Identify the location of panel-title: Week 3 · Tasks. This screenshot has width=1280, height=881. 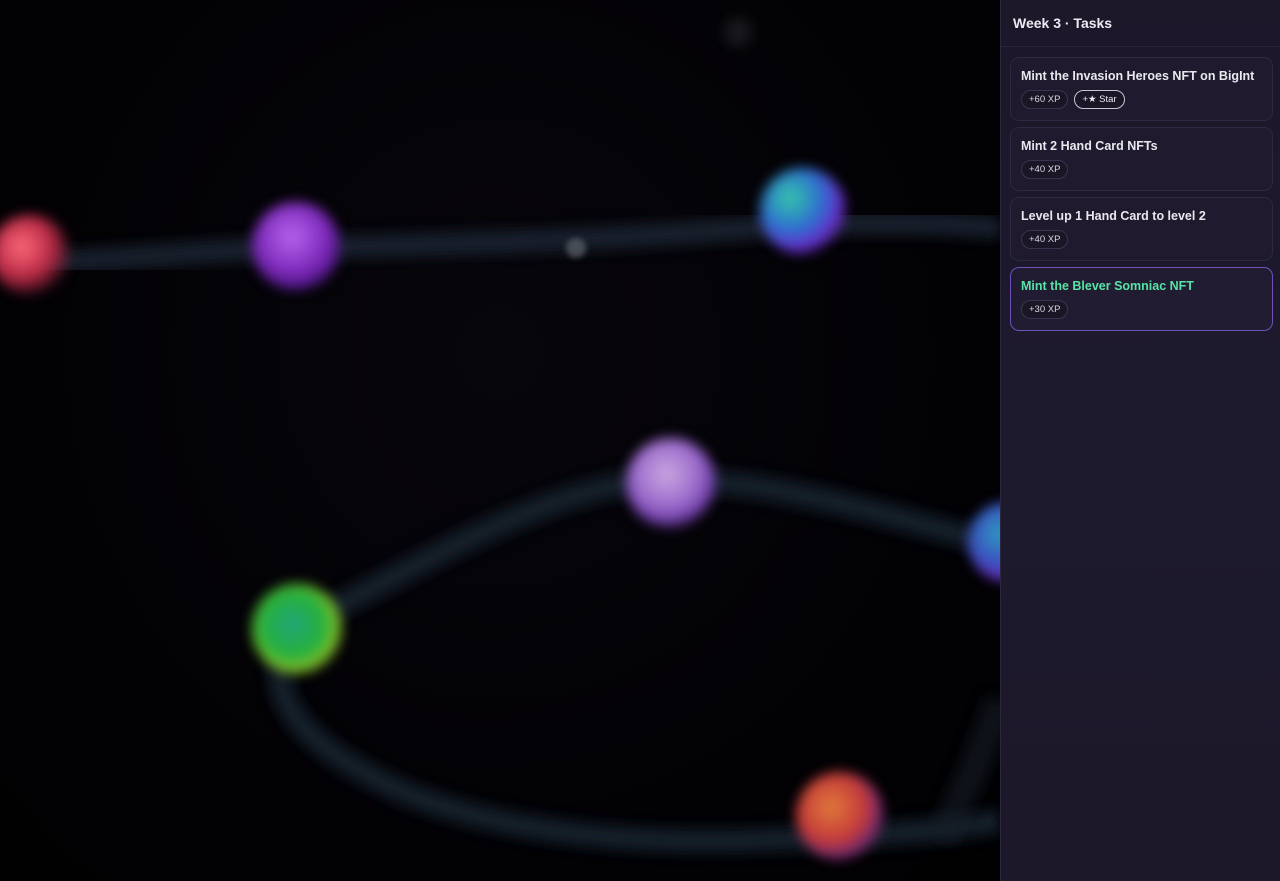
(1140, 23).